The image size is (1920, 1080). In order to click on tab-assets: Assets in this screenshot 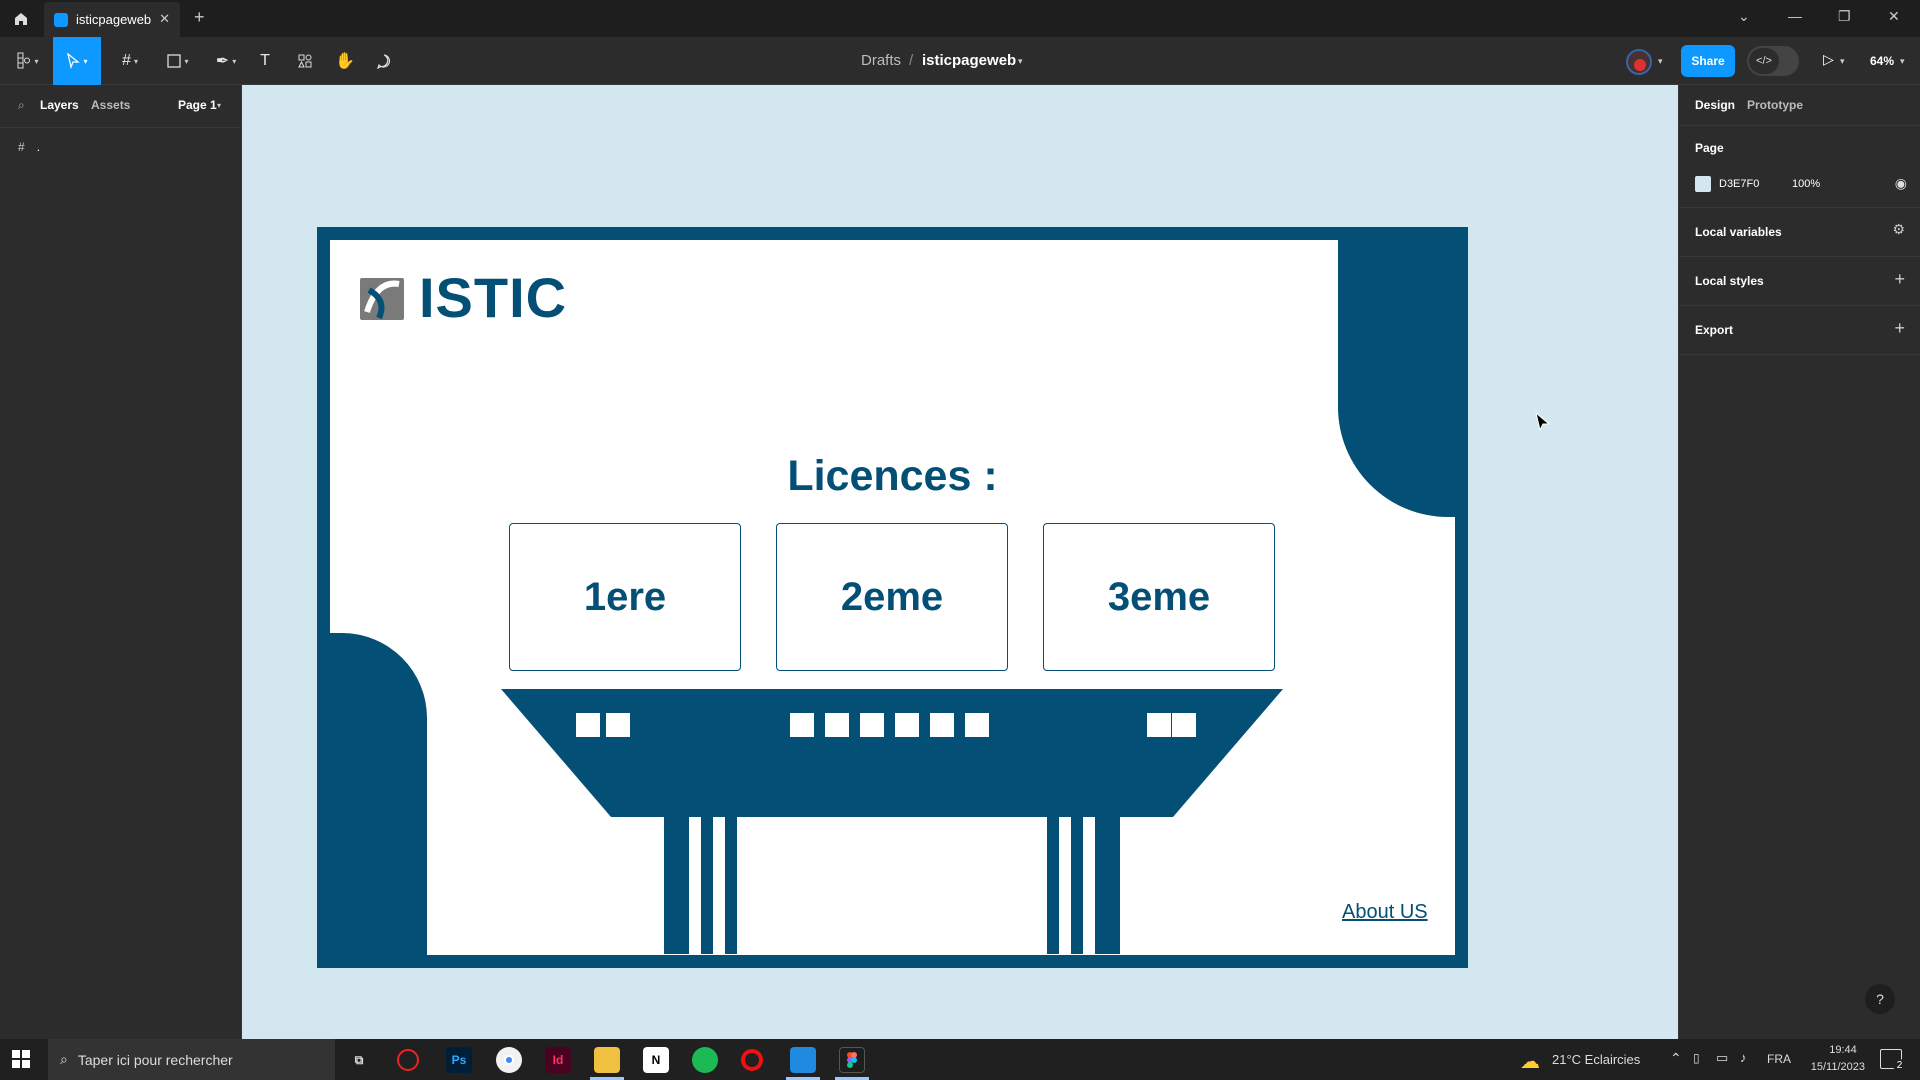, I will do `click(110, 105)`.